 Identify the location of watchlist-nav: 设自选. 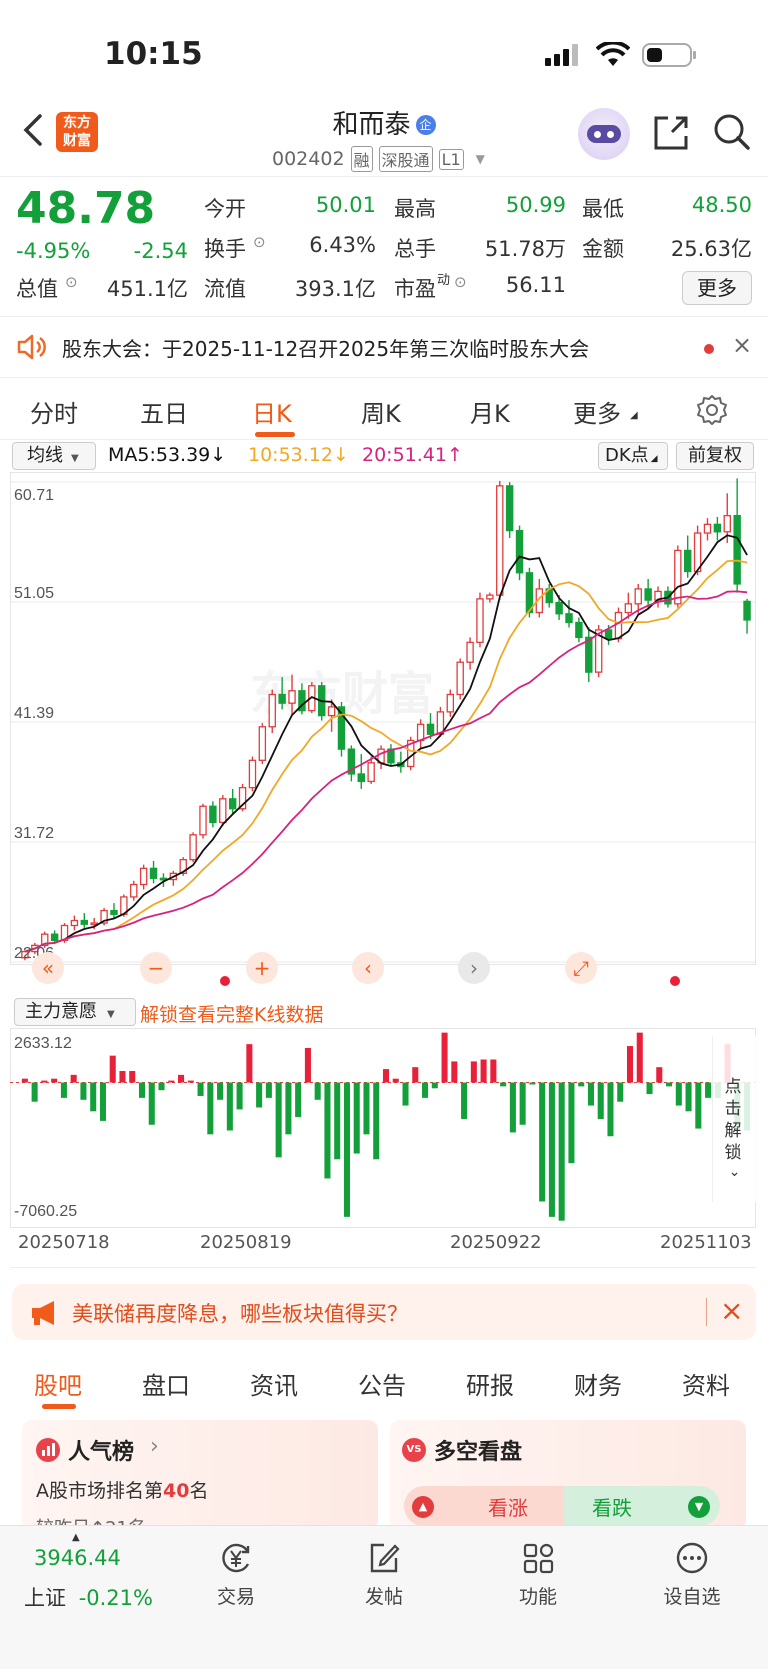
(692, 1574).